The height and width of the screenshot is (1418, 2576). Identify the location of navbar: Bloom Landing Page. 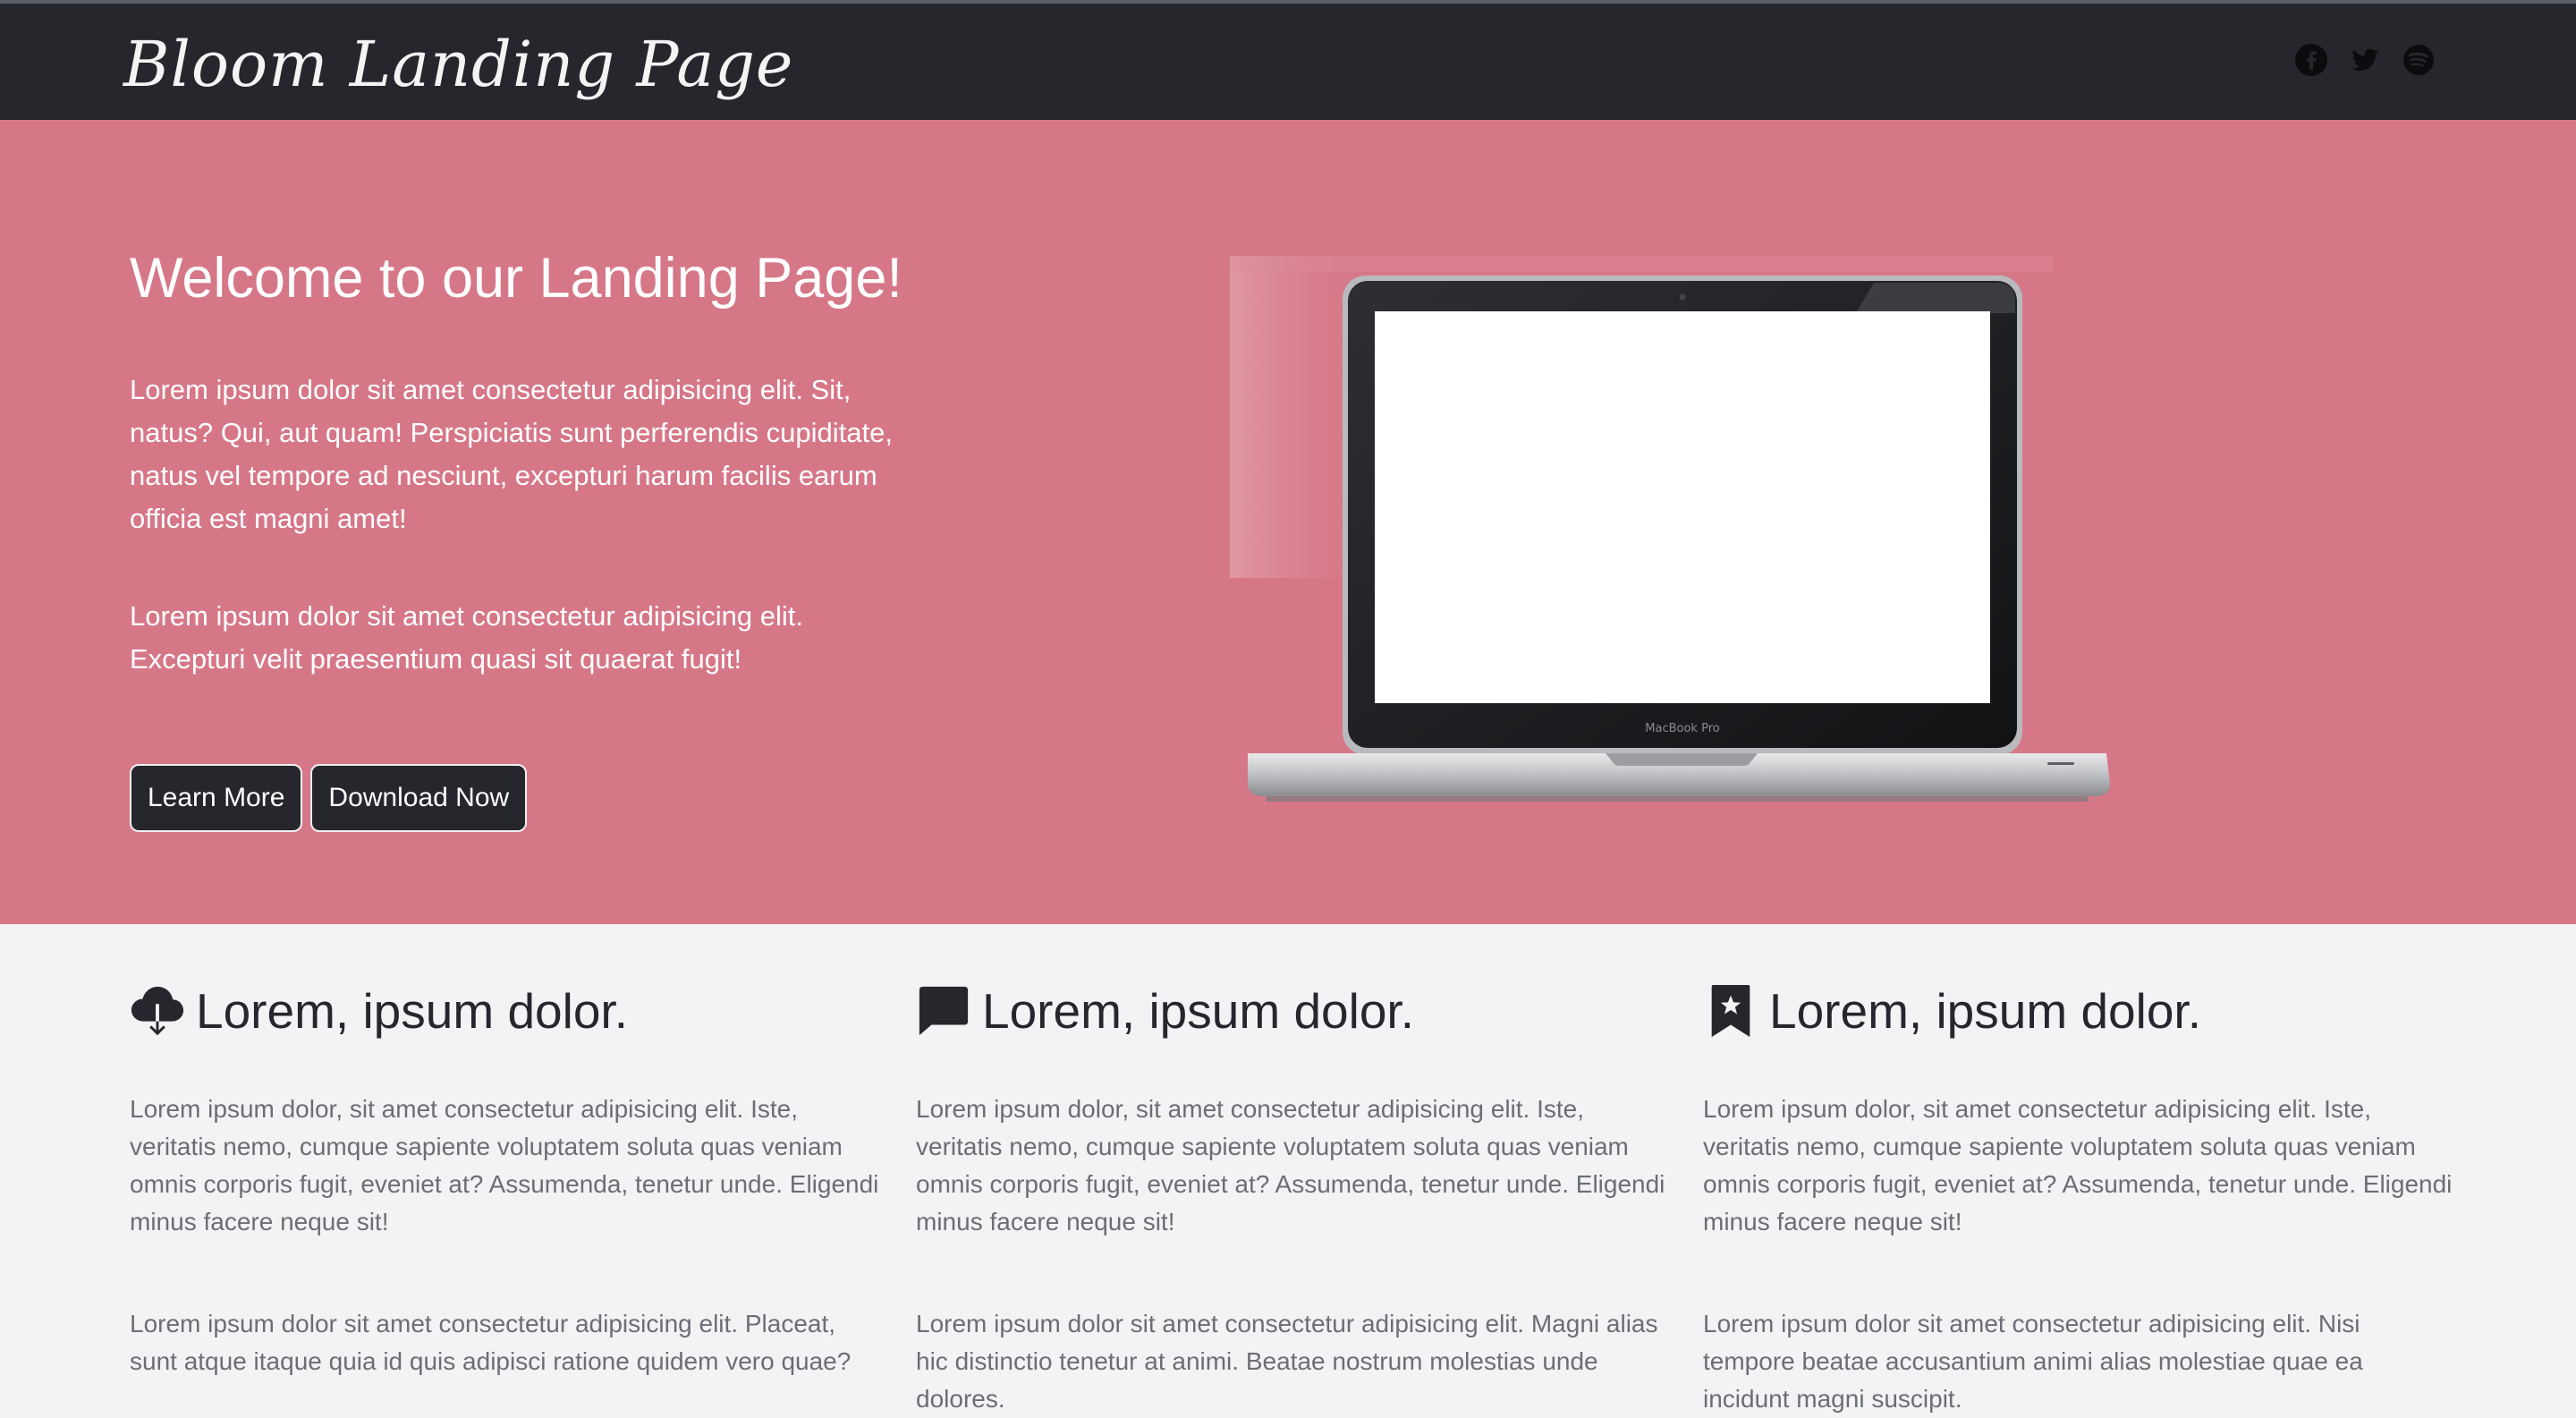
(1288, 60).